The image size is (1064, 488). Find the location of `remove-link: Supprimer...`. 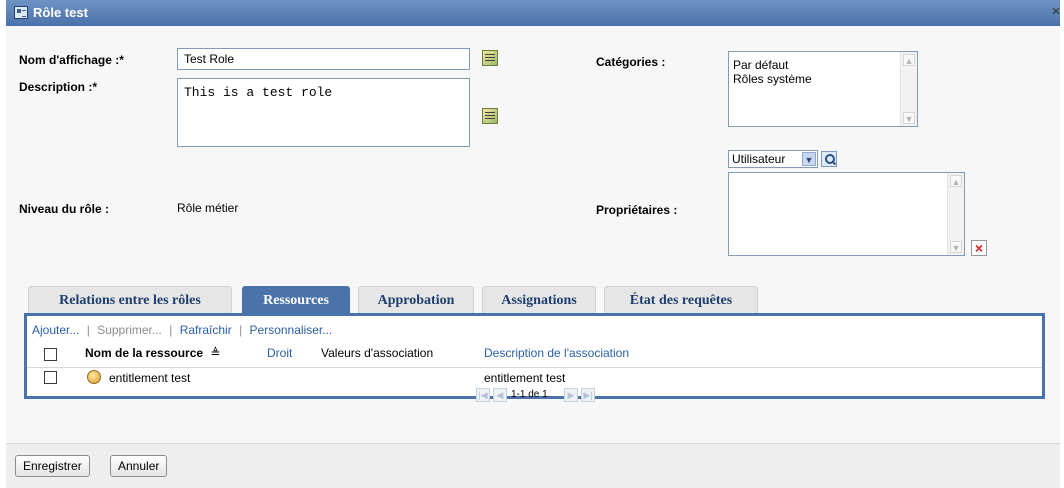

remove-link: Supprimer... is located at coordinates (129, 330).